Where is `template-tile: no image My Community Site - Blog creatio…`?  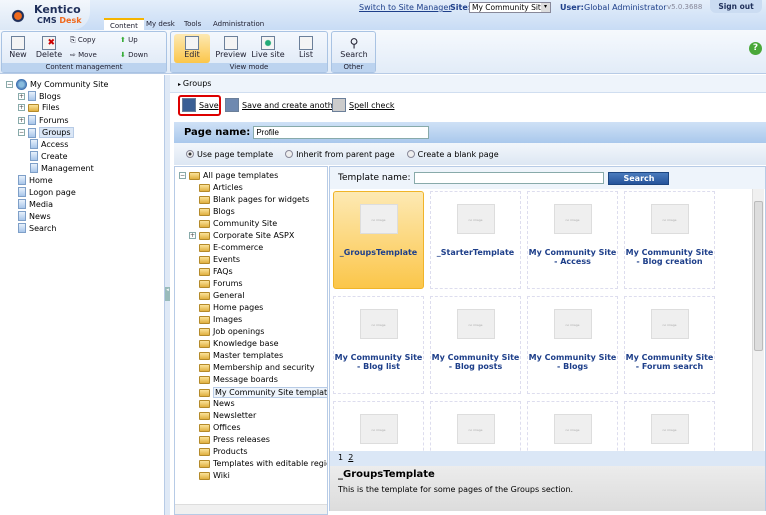 template-tile: no image My Community Site - Blog creatio… is located at coordinates (669, 240).